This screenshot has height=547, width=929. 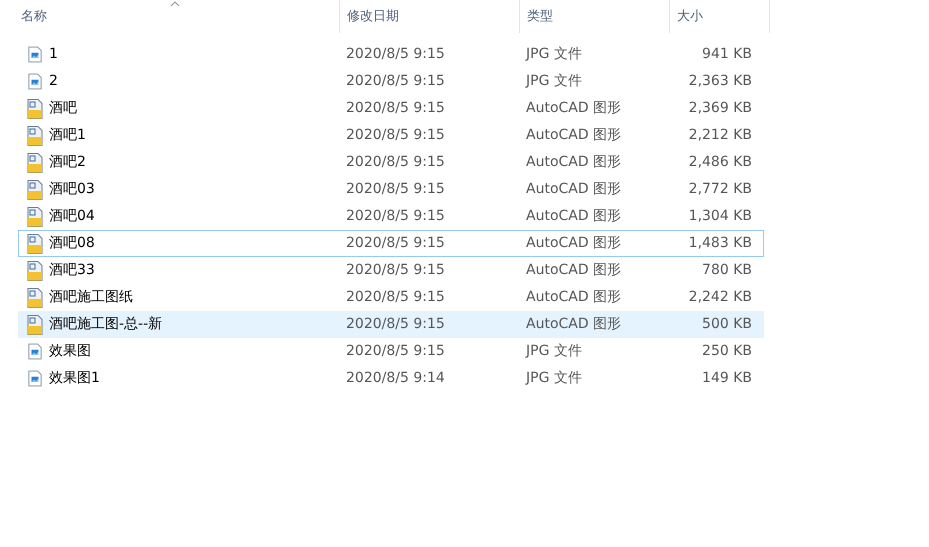 What do you see at coordinates (726, 351) in the screenshot?
I see `file-size: 250 KB` at bounding box center [726, 351].